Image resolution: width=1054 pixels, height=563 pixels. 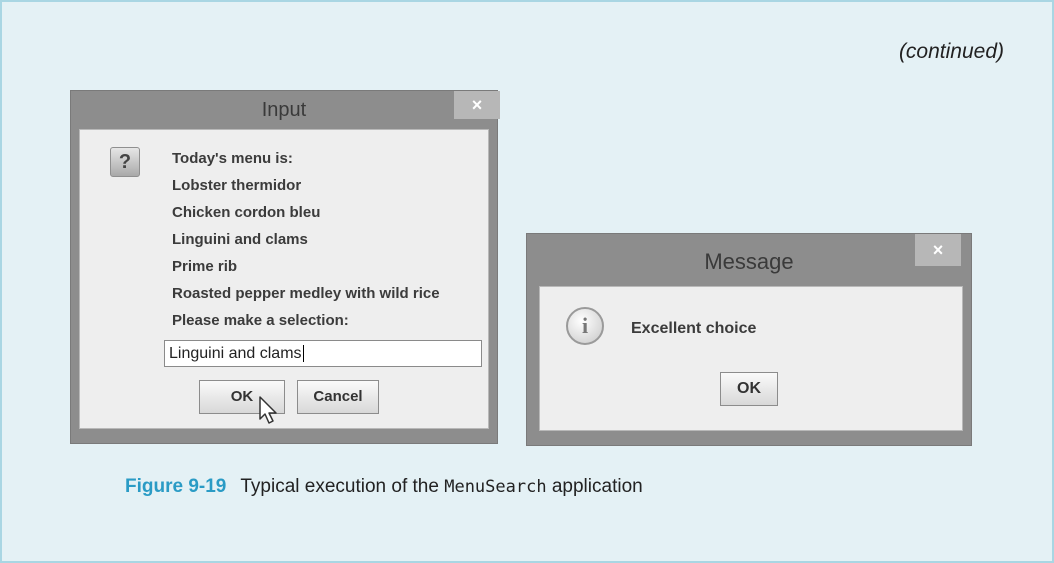 I want to click on input-dialog-title: Input, so click(x=284, y=110).